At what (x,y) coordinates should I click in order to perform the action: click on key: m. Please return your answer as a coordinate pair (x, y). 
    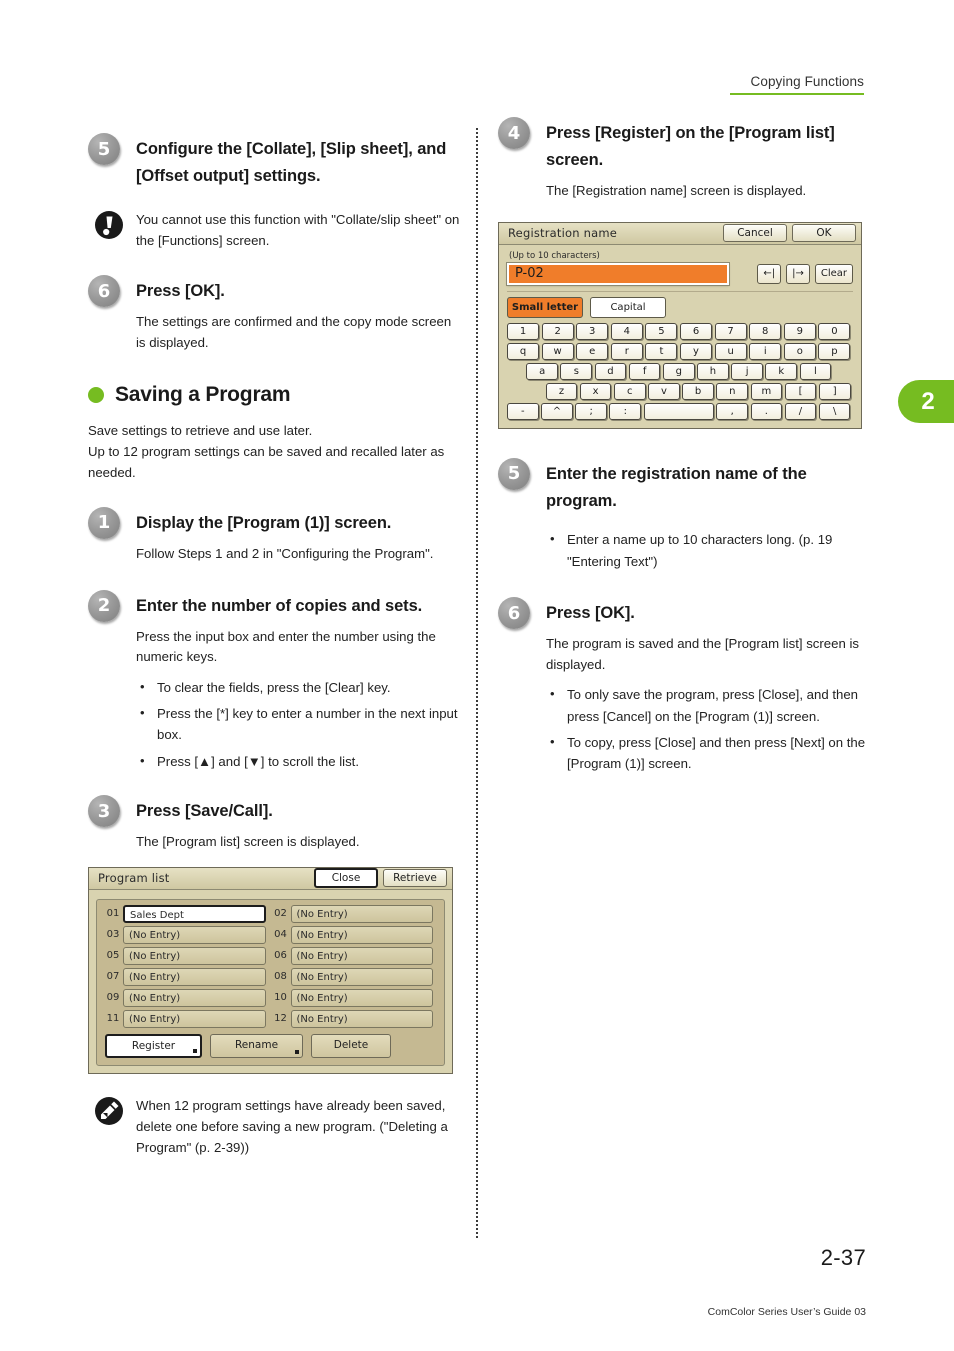
    Looking at the image, I should click on (766, 391).